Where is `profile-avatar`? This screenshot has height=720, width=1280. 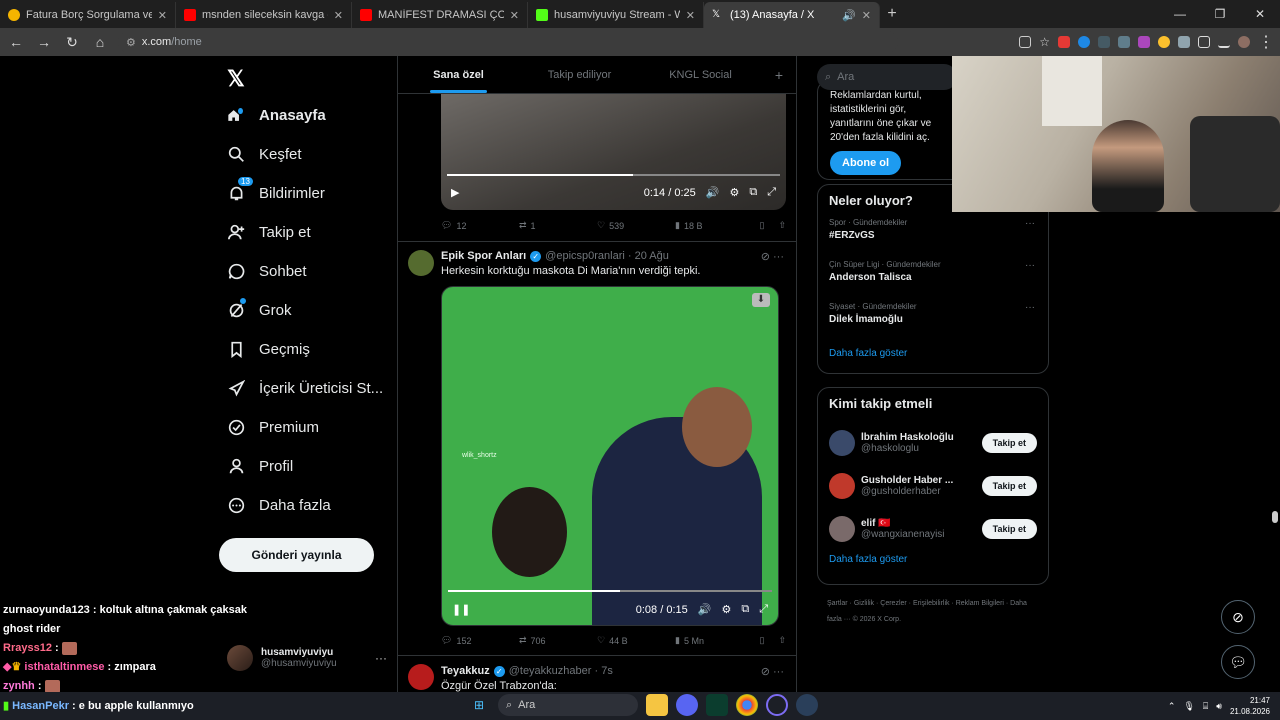
profile-avatar is located at coordinates (1244, 42).